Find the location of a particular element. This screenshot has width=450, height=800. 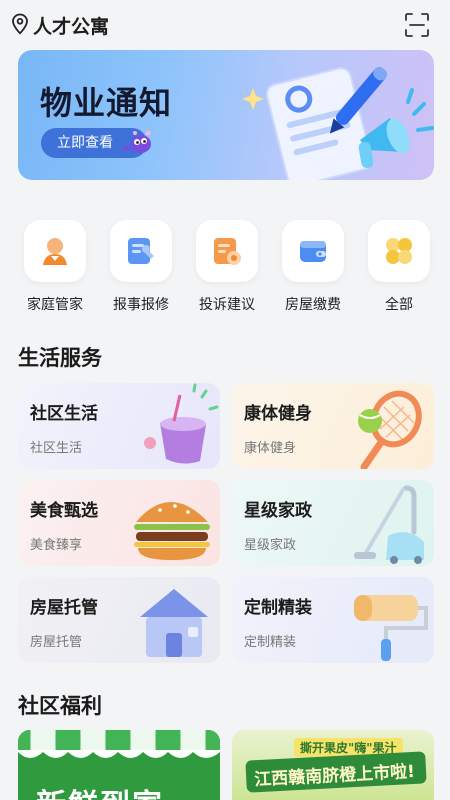

service-card-food: 美食甄选 美食臻享 is located at coordinates (119, 523).